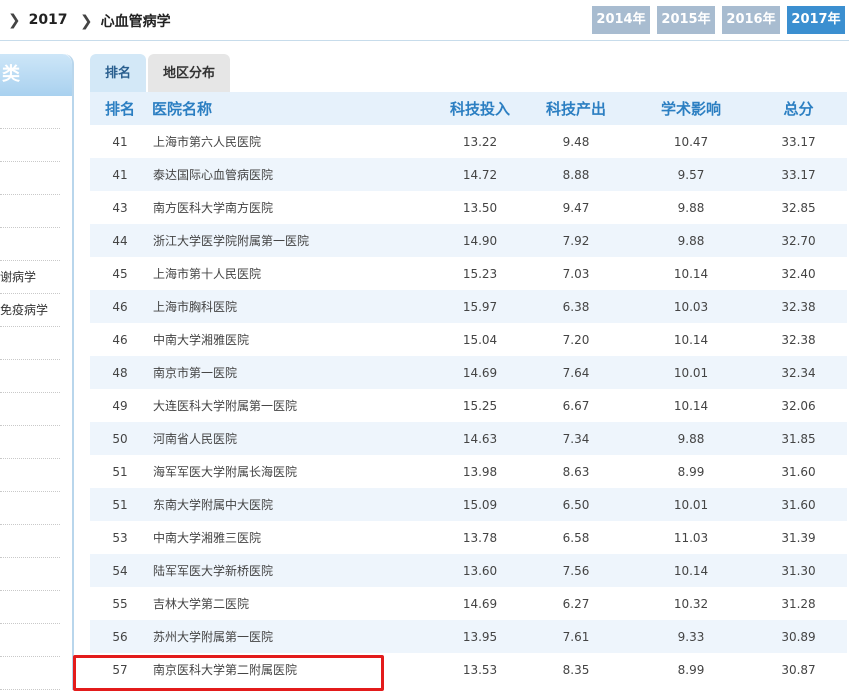  What do you see at coordinates (816, 20) in the screenshot?
I see `year-button-2017: 2017年` at bounding box center [816, 20].